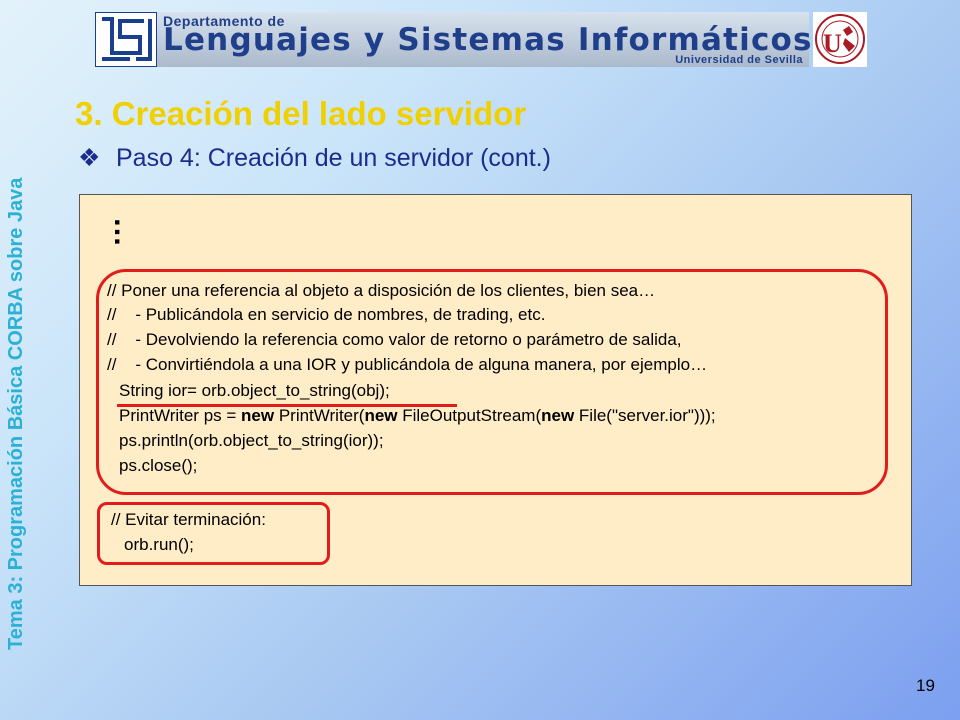  What do you see at coordinates (301, 113) in the screenshot?
I see `slide-title: 3. Creación del lado servidor` at bounding box center [301, 113].